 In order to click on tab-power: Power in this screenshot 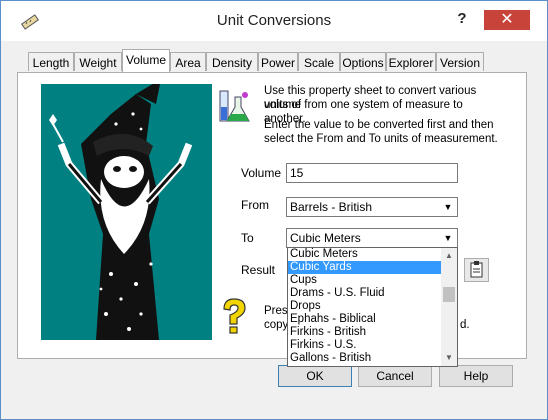, I will do `click(278, 61)`.